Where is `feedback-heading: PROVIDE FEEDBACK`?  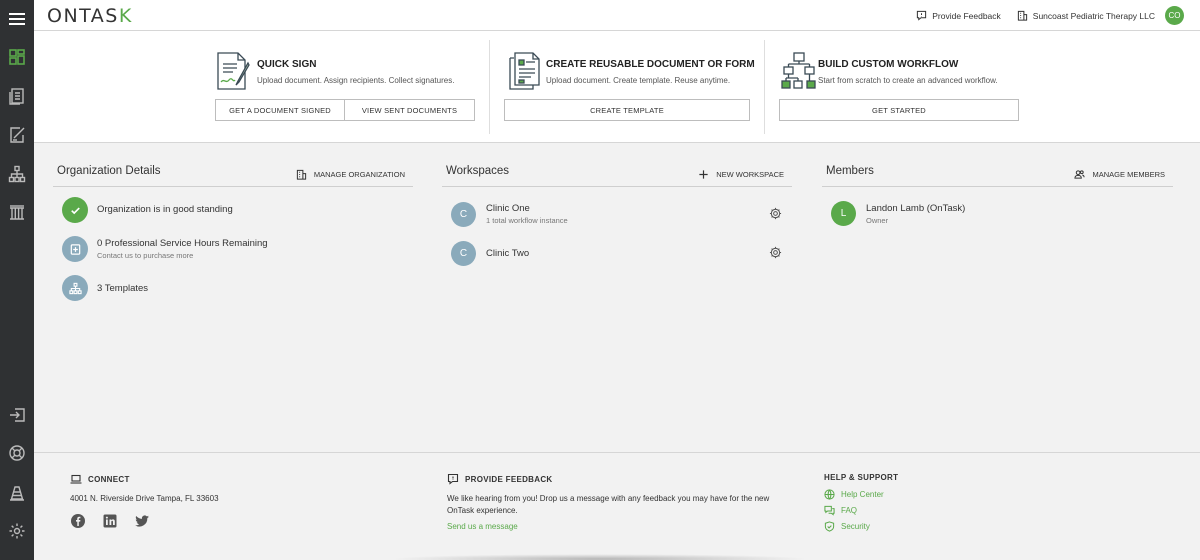 feedback-heading: PROVIDE FEEDBACK is located at coordinates (509, 479).